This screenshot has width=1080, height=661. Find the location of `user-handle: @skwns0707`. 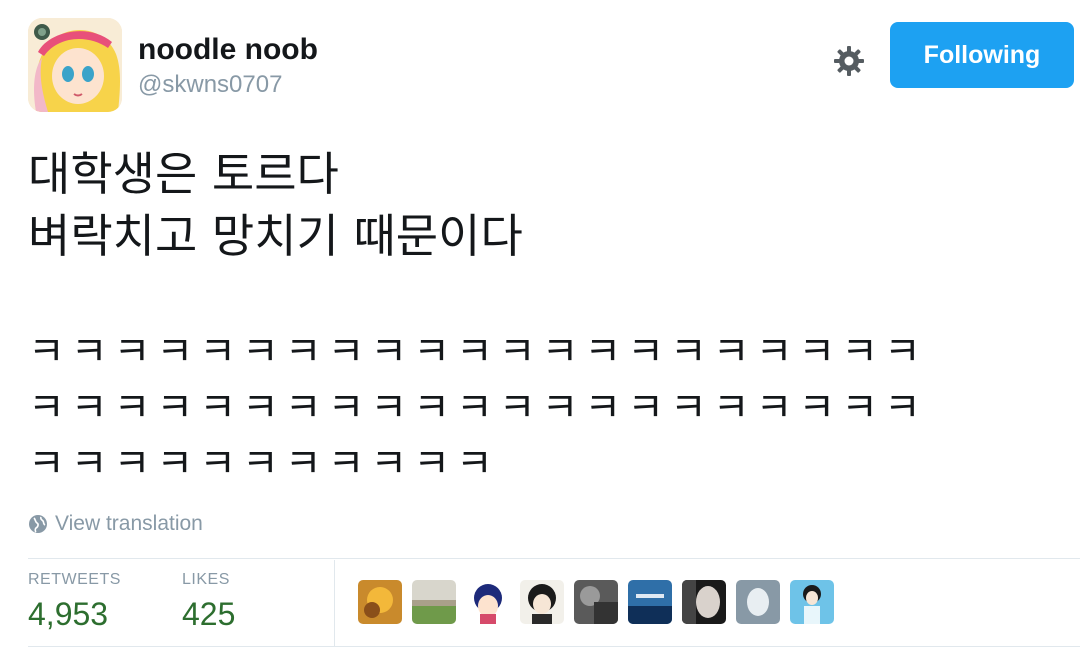

user-handle: @skwns0707 is located at coordinates (228, 85).